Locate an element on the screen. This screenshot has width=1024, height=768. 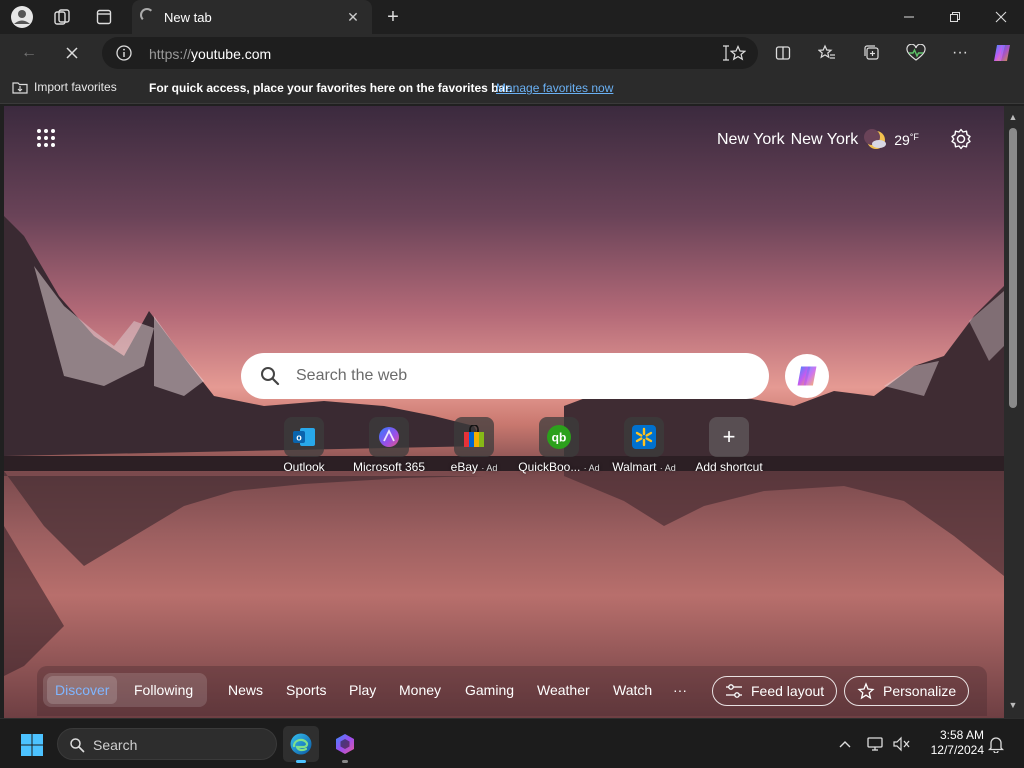
grid-dots-icon is located at coordinates (46, 138).